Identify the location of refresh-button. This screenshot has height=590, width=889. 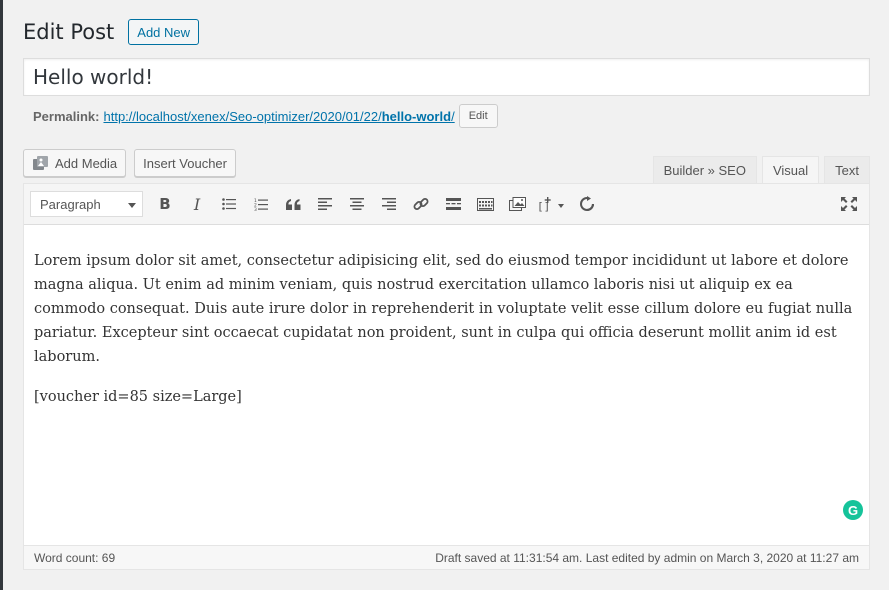
(587, 204).